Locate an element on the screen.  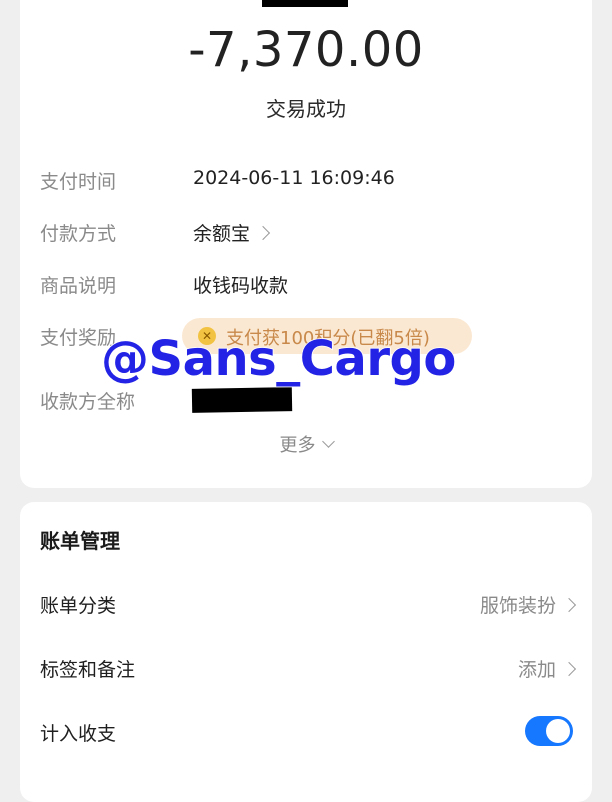
category-label: 账单分类 is located at coordinates (78, 606).